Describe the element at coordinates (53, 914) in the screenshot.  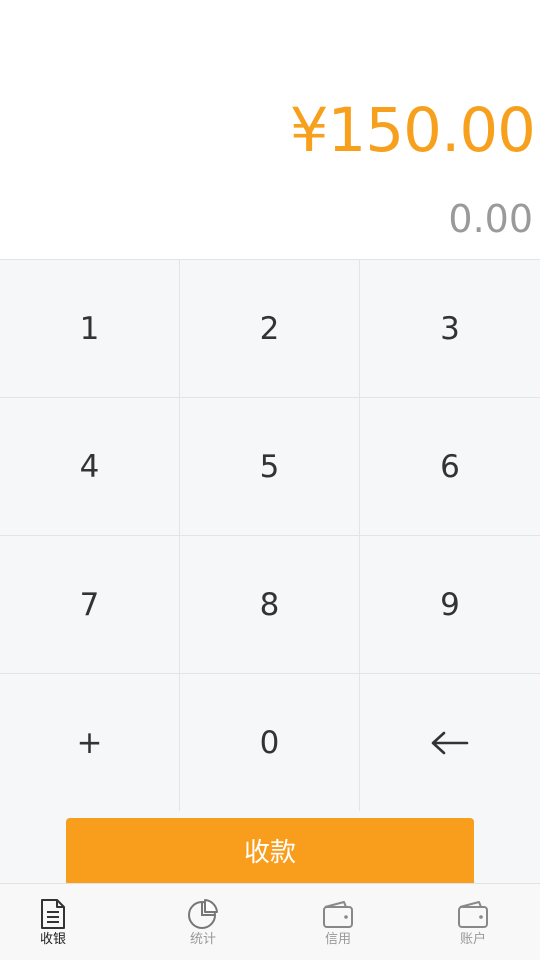
I see `document-icon` at that location.